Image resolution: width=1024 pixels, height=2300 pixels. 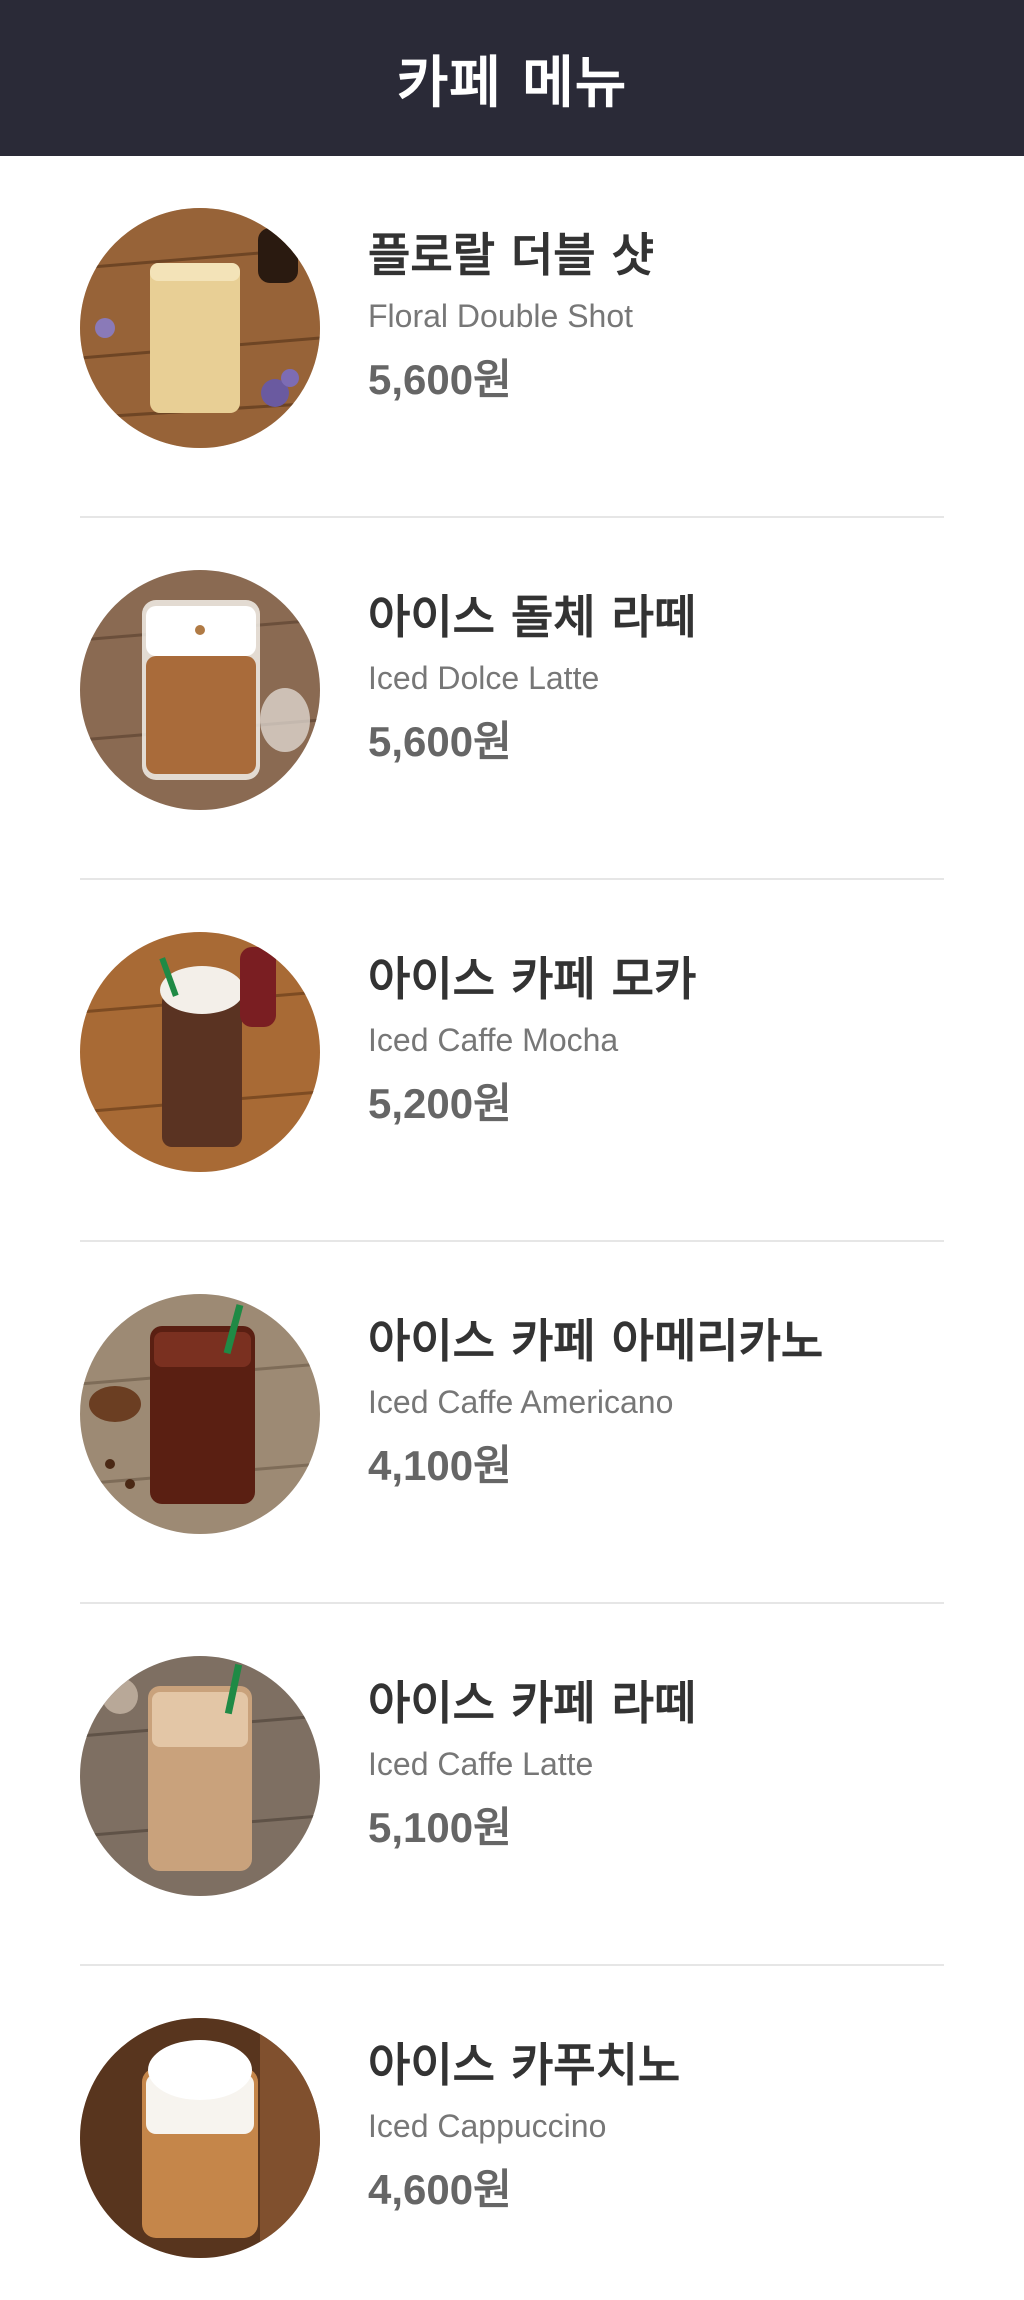 I want to click on menu-item-text: 플로랄 더블 샷 Floral Double Shot 5,600원, so click(x=648, y=317).